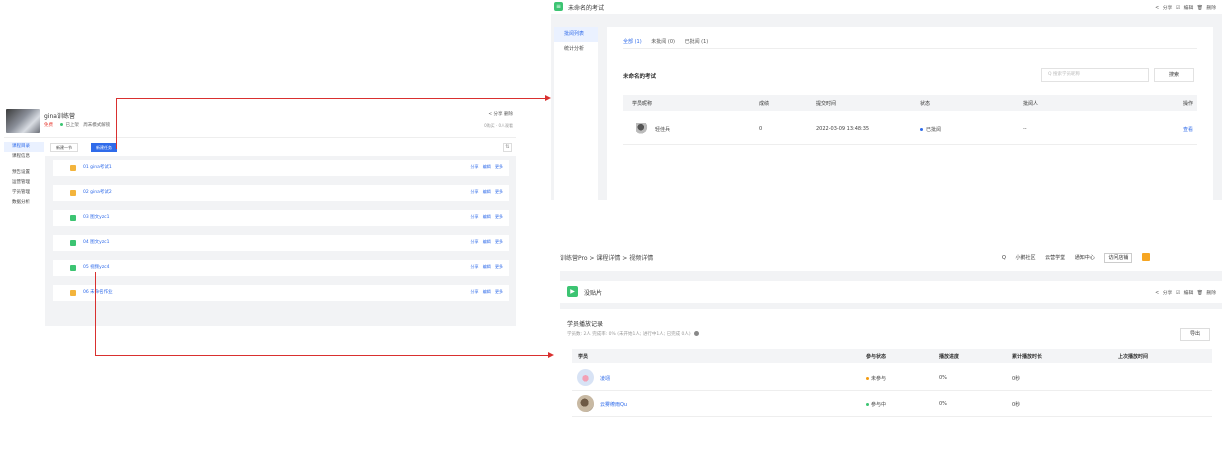  What do you see at coordinates (1095, 75) in the screenshot?
I see `search-input: Q 搜索学员昵称` at bounding box center [1095, 75].